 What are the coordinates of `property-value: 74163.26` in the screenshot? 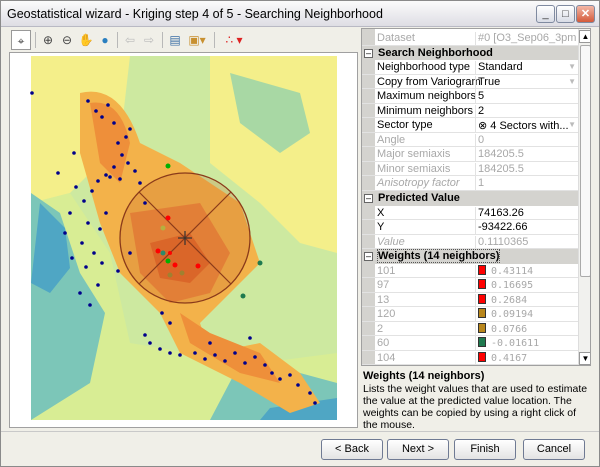 It's located at (526, 213).